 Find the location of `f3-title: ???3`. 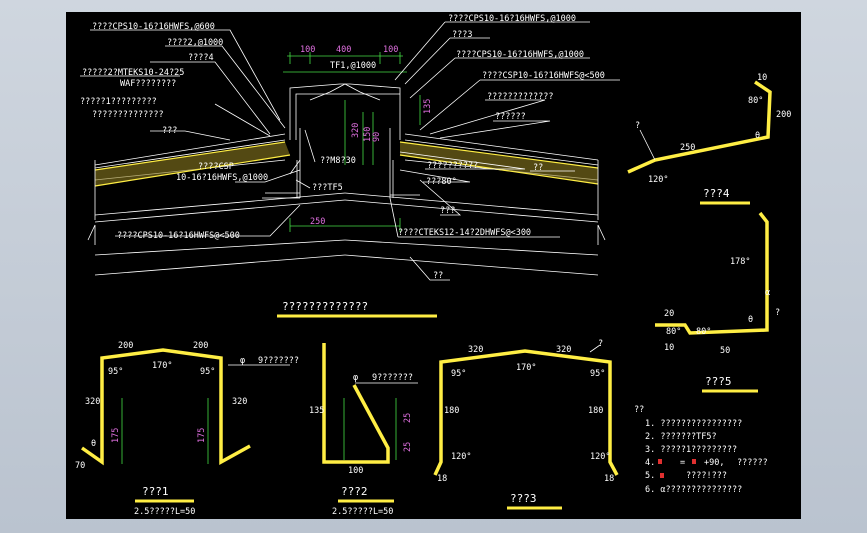

f3-title: ???3 is located at coordinates (523, 498).